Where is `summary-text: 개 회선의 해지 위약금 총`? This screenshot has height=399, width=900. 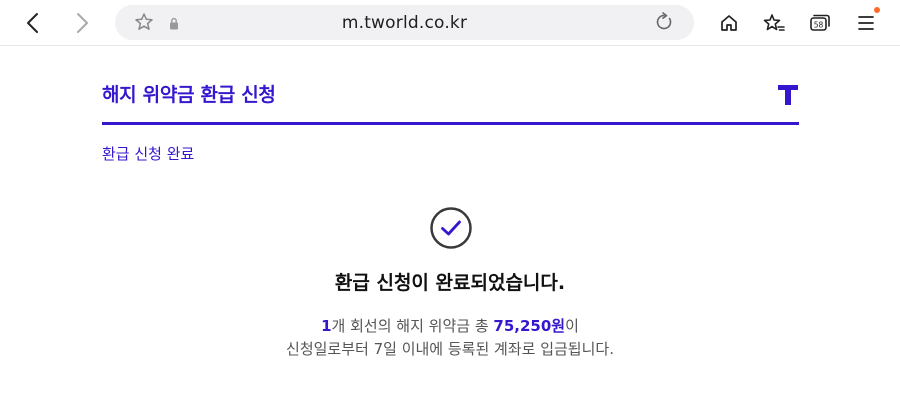
summary-text: 개 회선의 해지 위약금 총 is located at coordinates (412, 326).